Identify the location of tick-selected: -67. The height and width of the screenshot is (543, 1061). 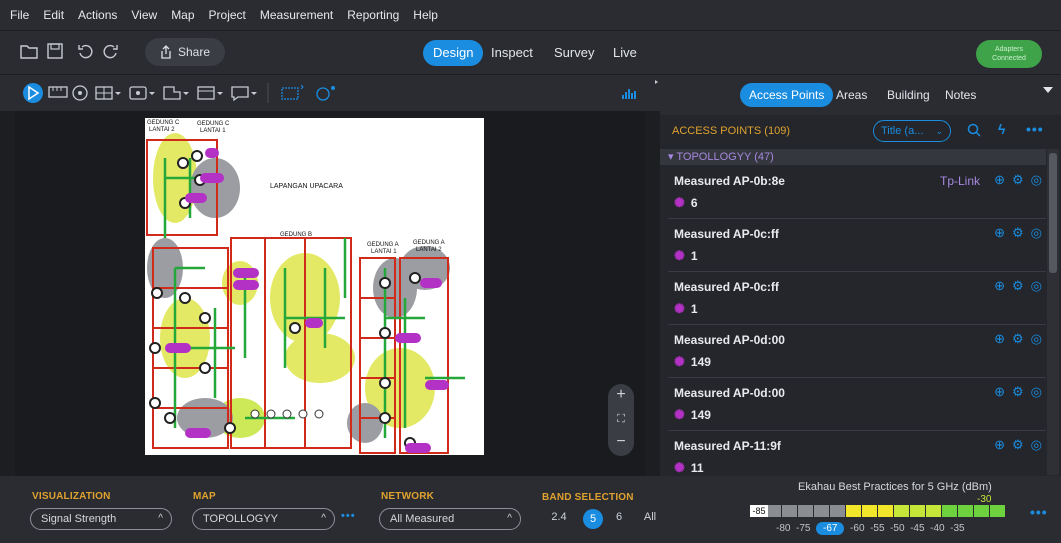
(830, 528).